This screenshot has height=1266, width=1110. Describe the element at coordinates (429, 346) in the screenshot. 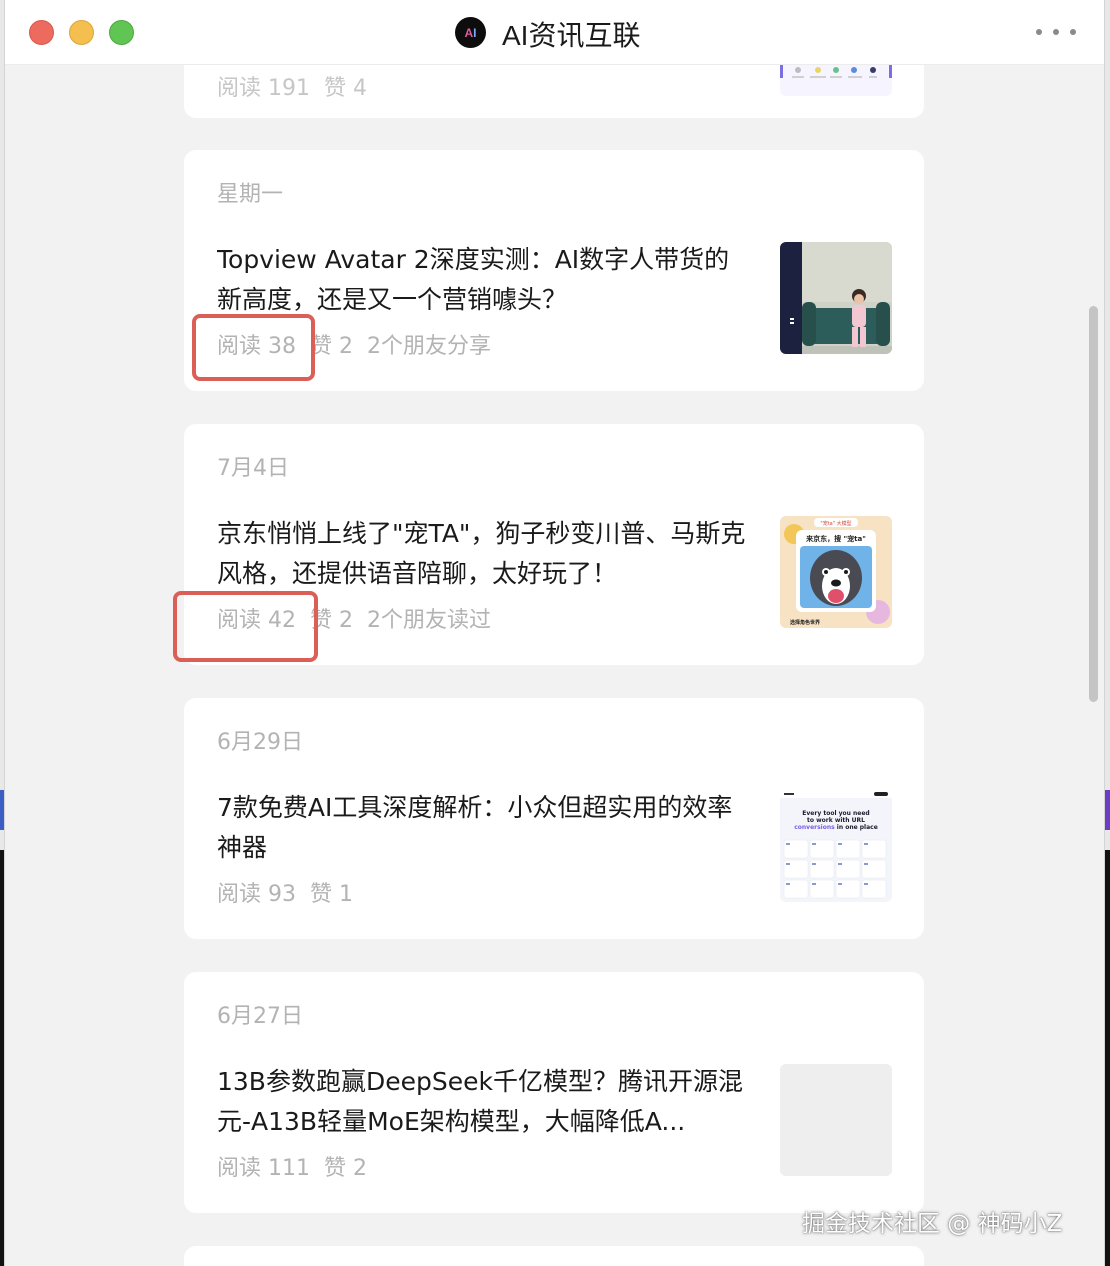

I see `friends-activity: 2个朋友分享` at that location.